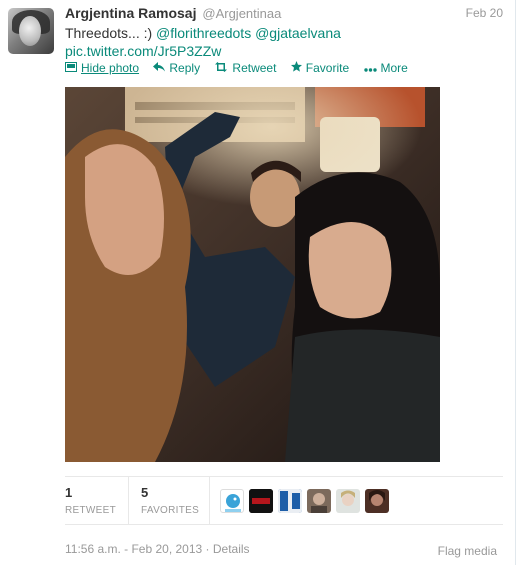 This screenshot has width=518, height=565. I want to click on reply-icon, so click(159, 68).